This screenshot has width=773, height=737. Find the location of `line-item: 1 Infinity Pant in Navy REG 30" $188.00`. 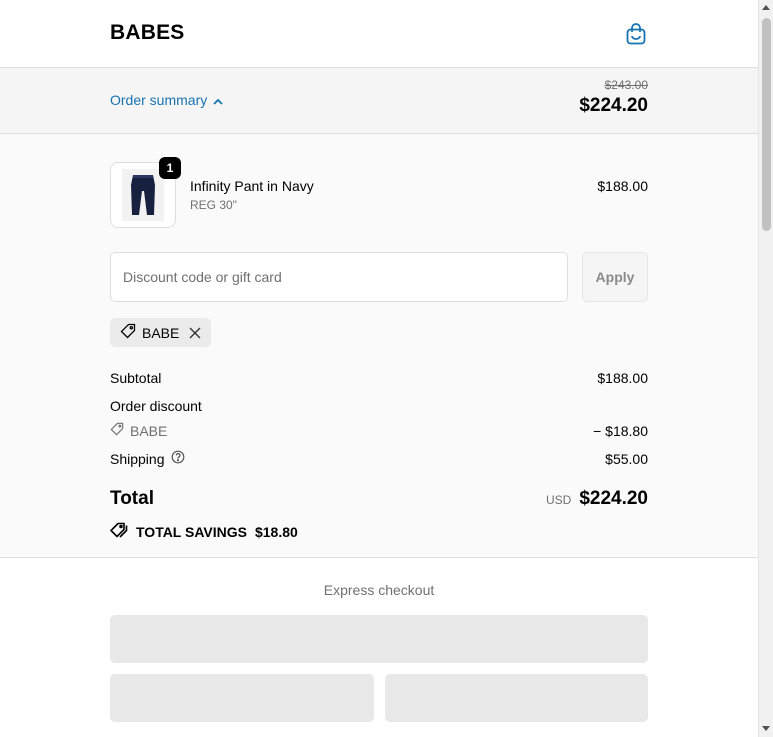

line-item: 1 Infinity Pant in Navy REG 30" $188.00 is located at coordinates (379, 192).